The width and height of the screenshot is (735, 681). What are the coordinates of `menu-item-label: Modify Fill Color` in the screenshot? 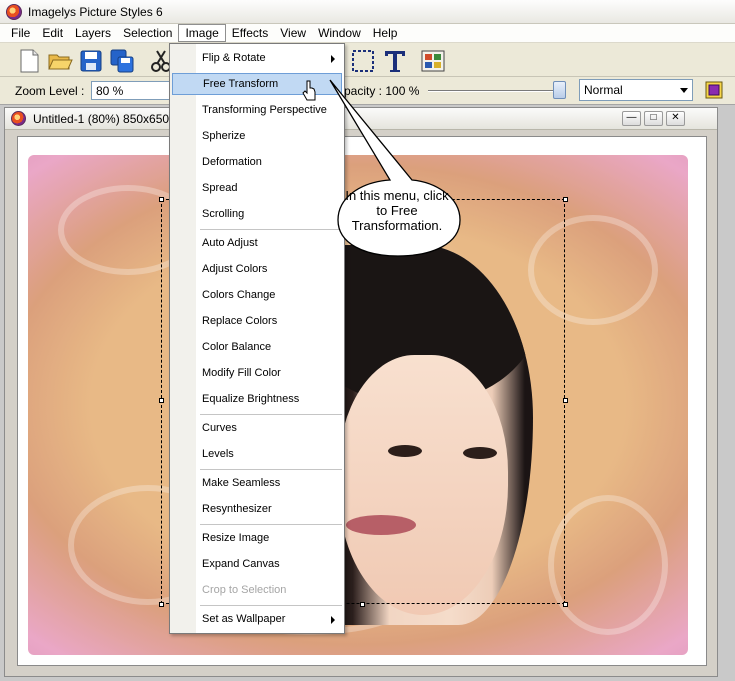 It's located at (241, 373).